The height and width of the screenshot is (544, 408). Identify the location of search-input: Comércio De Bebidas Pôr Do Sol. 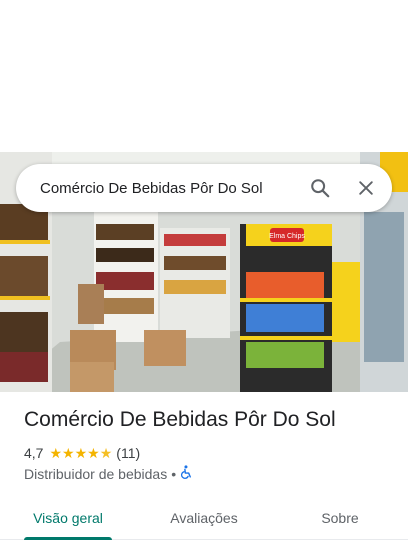
(170, 188).